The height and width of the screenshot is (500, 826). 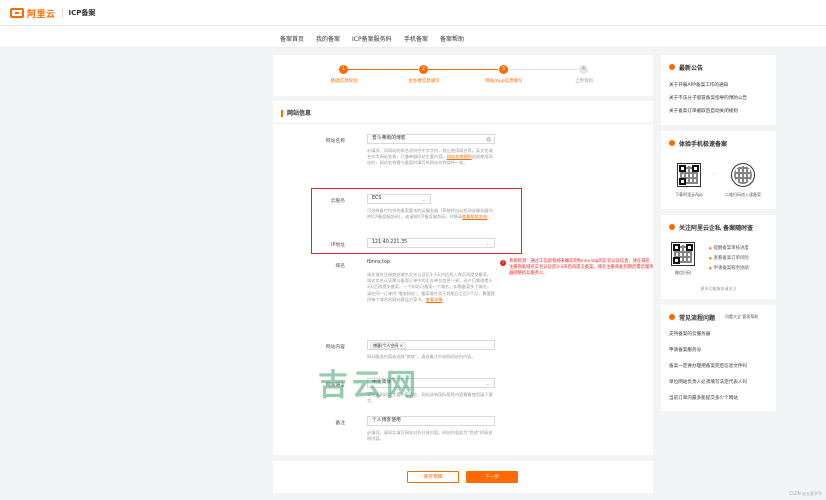 What do you see at coordinates (369, 385) in the screenshot?
I see `watermark: 吉云网` at bounding box center [369, 385].